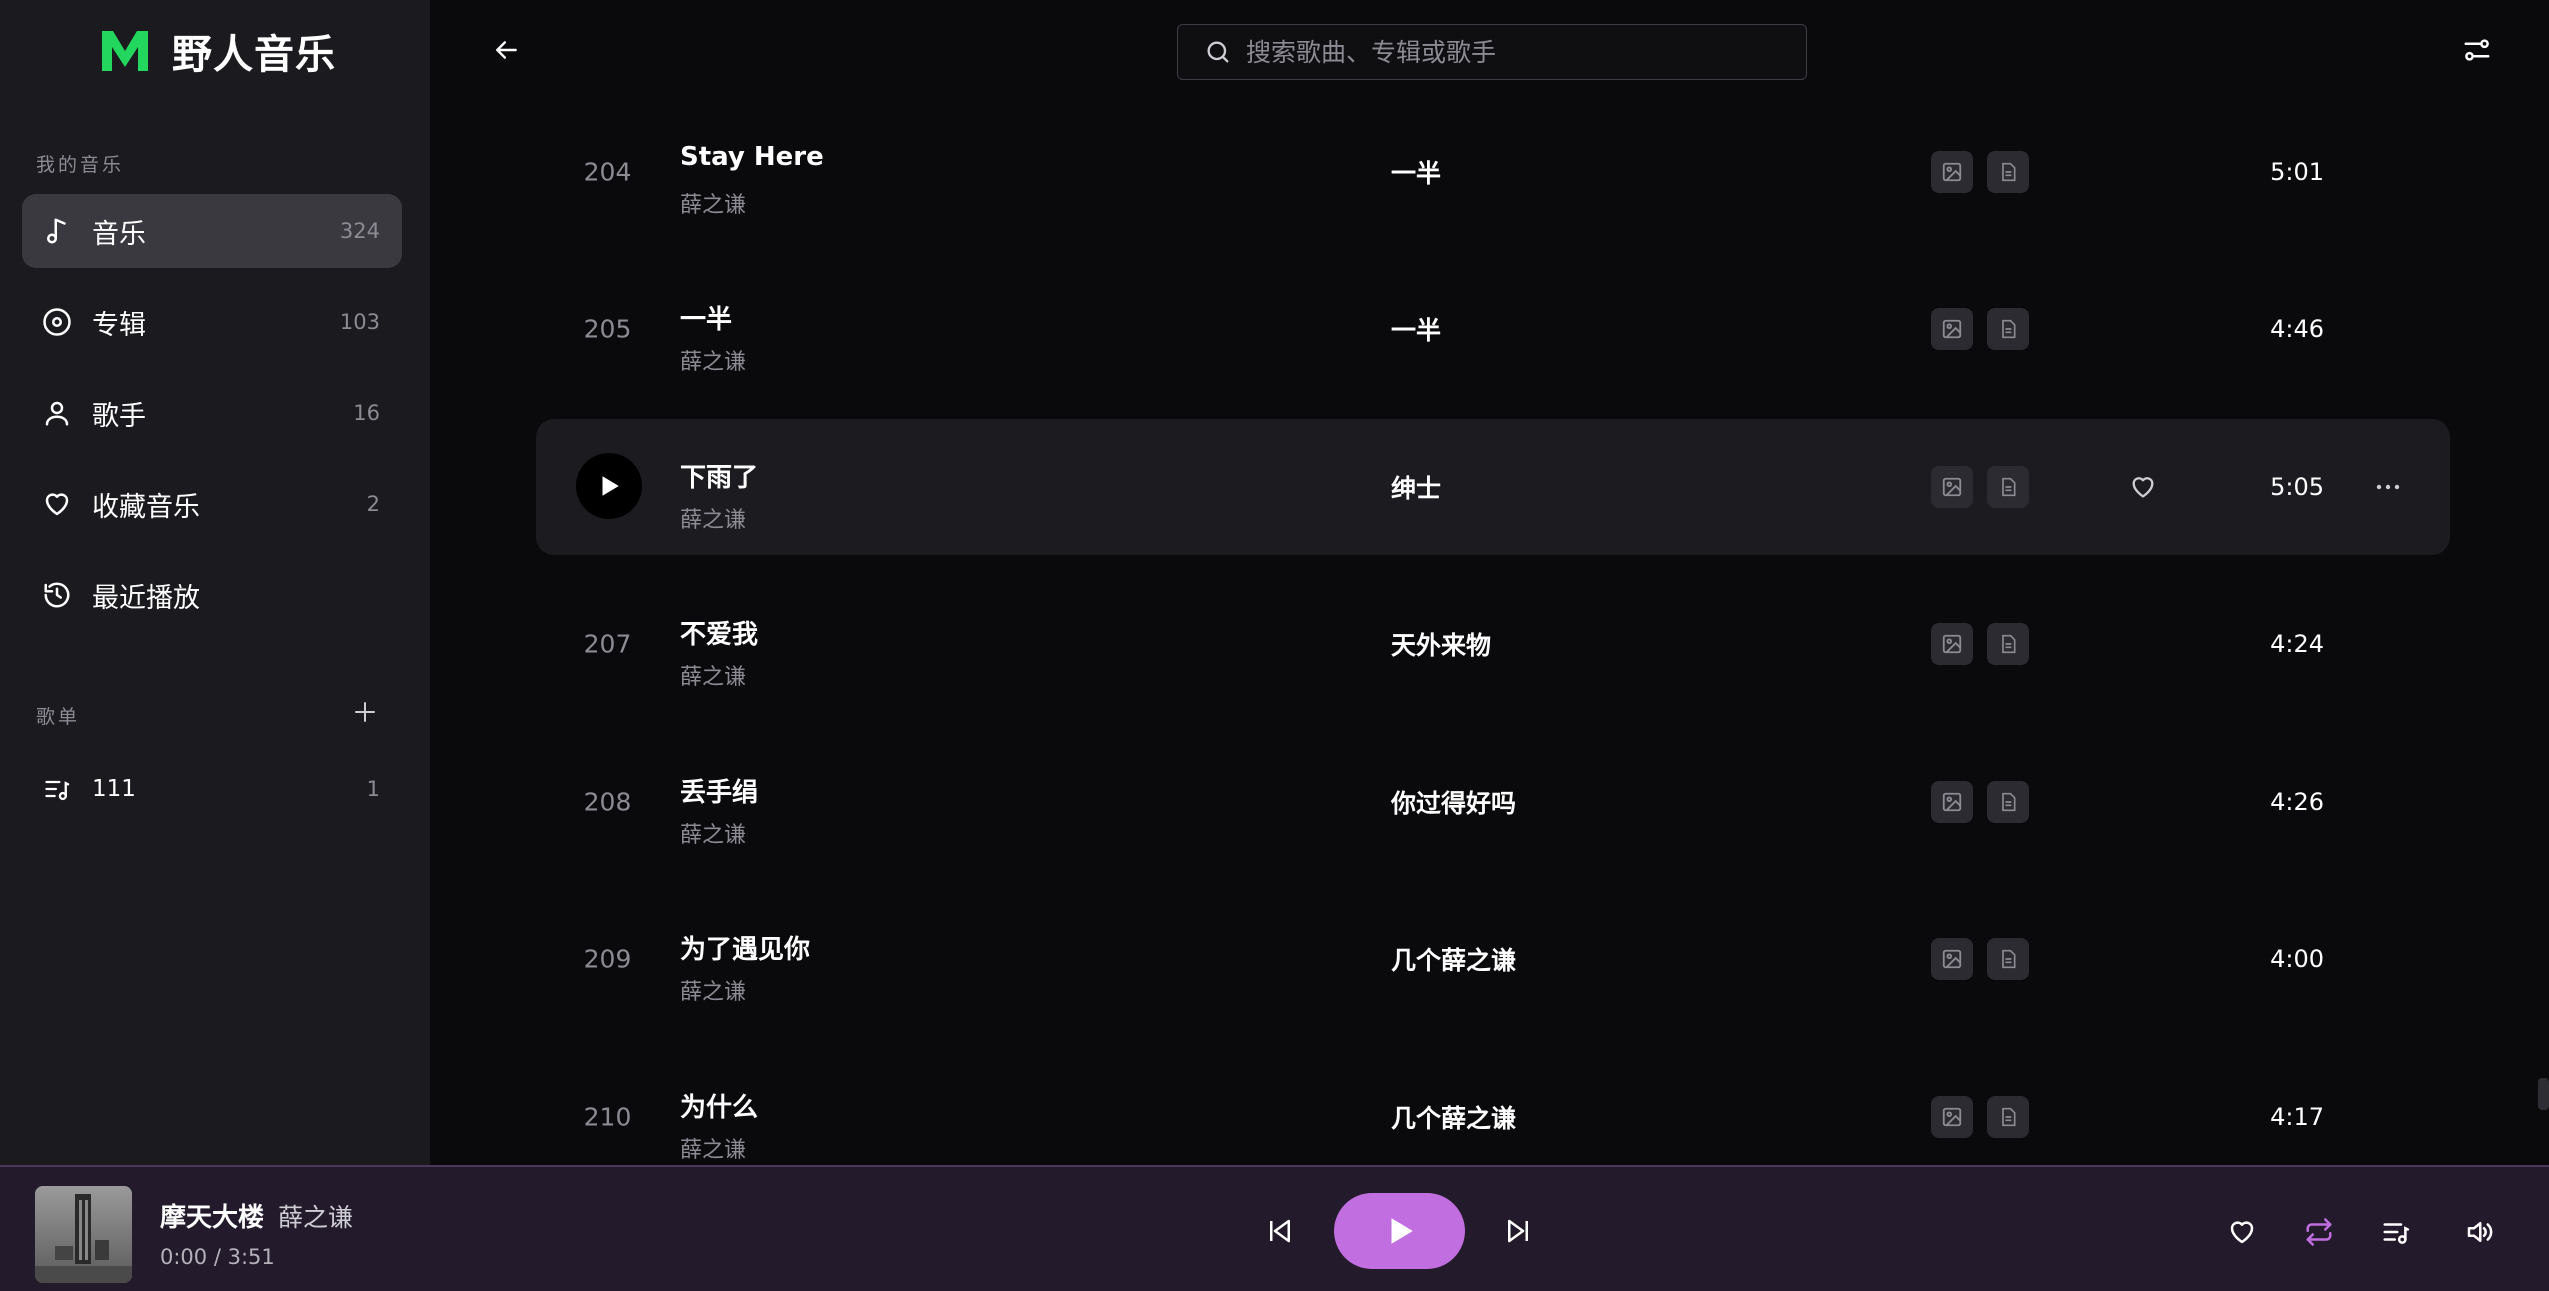 This screenshot has height=1291, width=2549. I want to click on search-box, so click(1492, 52).